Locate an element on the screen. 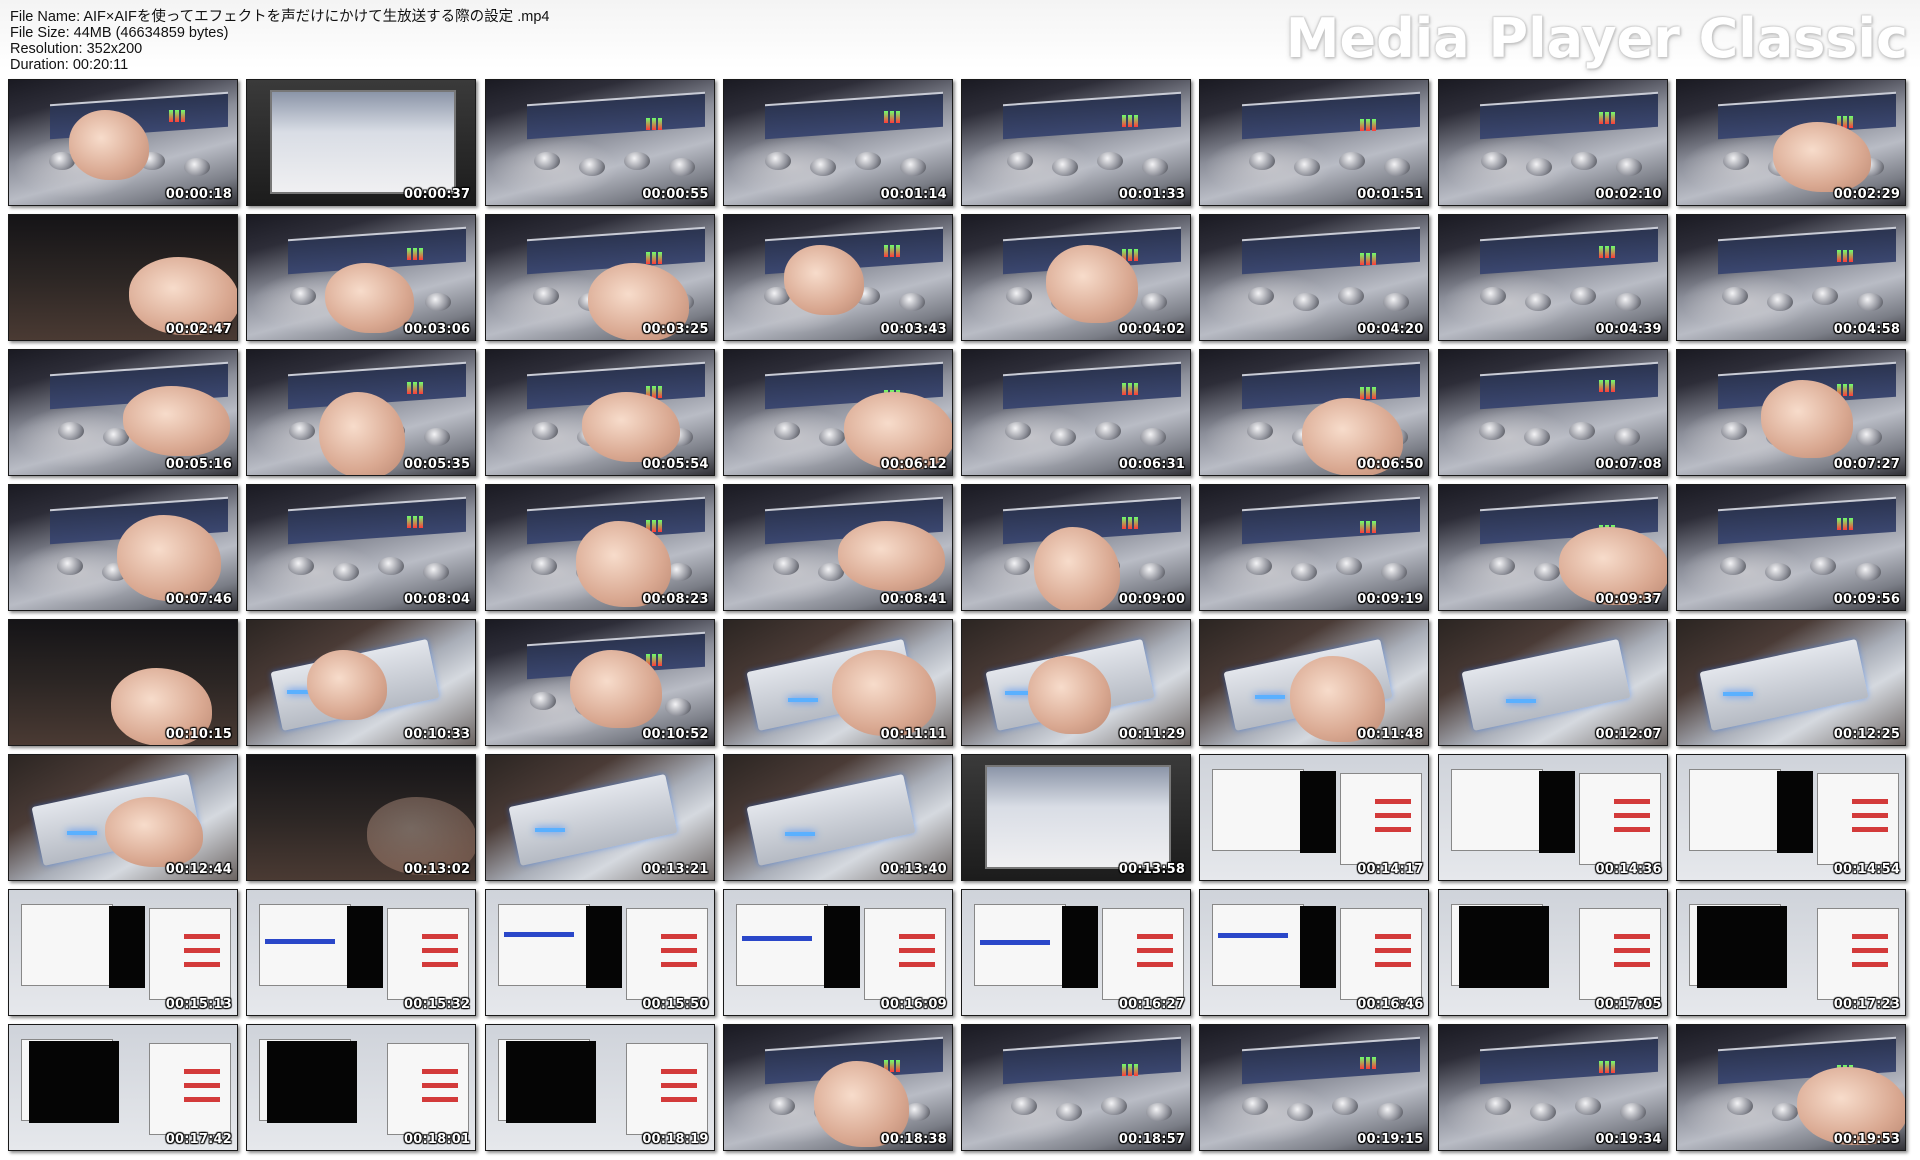 The image size is (1920, 1160). thumbnail: 00:07:27 is located at coordinates (1791, 412).